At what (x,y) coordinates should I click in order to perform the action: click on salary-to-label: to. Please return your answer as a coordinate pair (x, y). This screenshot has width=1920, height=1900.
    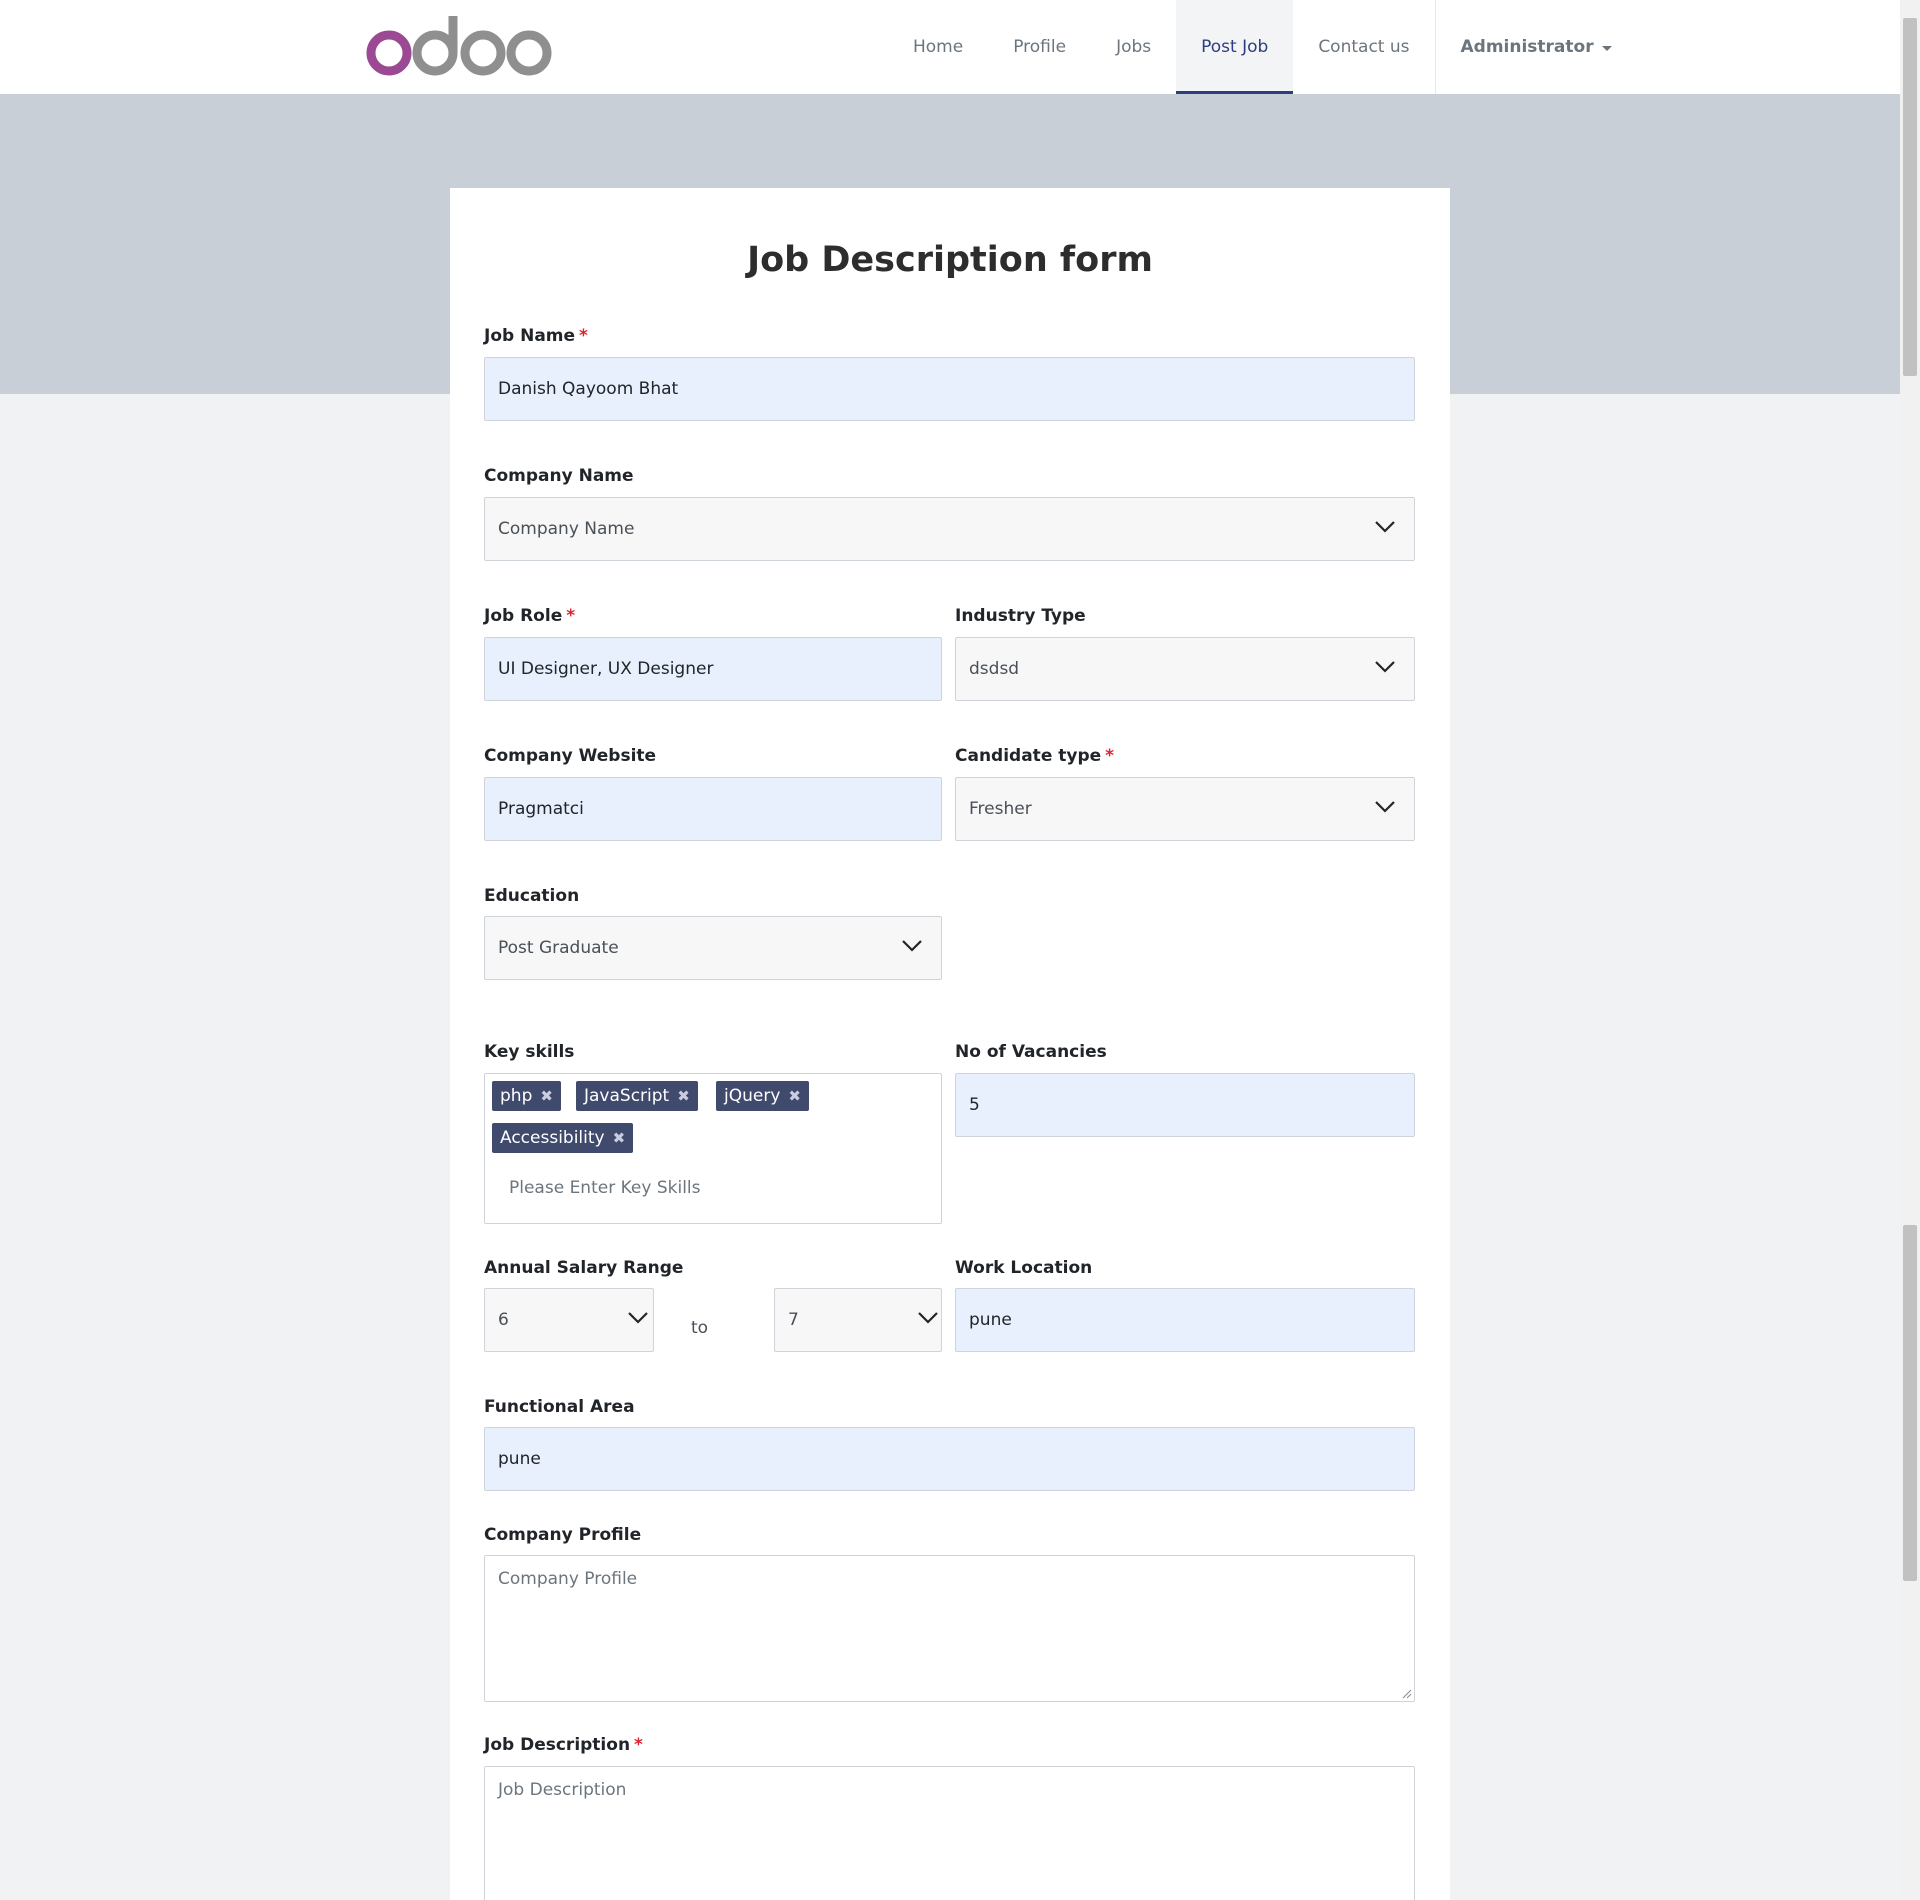
    Looking at the image, I should click on (700, 1328).